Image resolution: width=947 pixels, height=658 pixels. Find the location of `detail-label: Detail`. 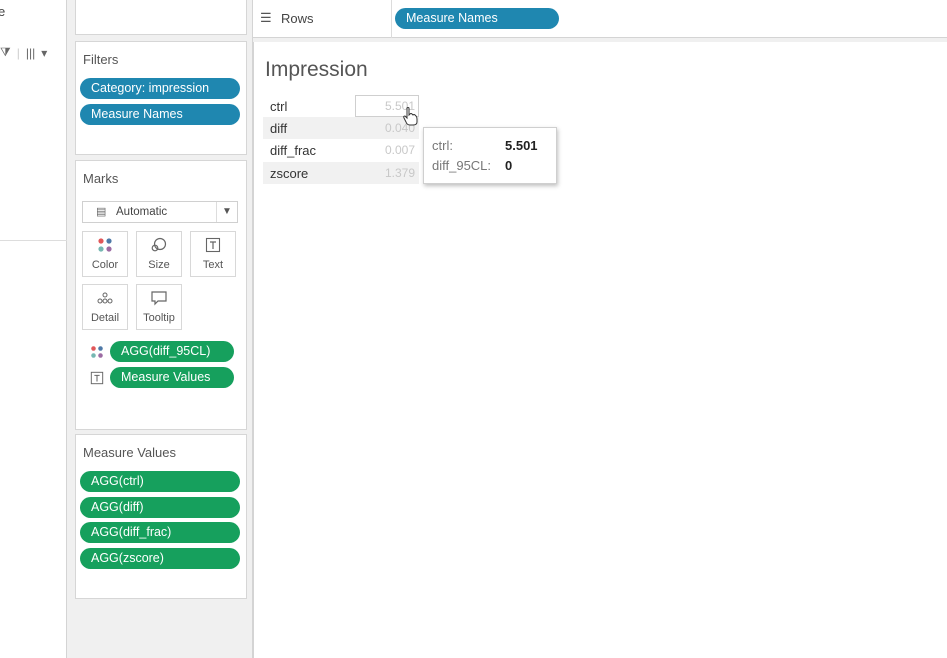

detail-label: Detail is located at coordinates (105, 318).